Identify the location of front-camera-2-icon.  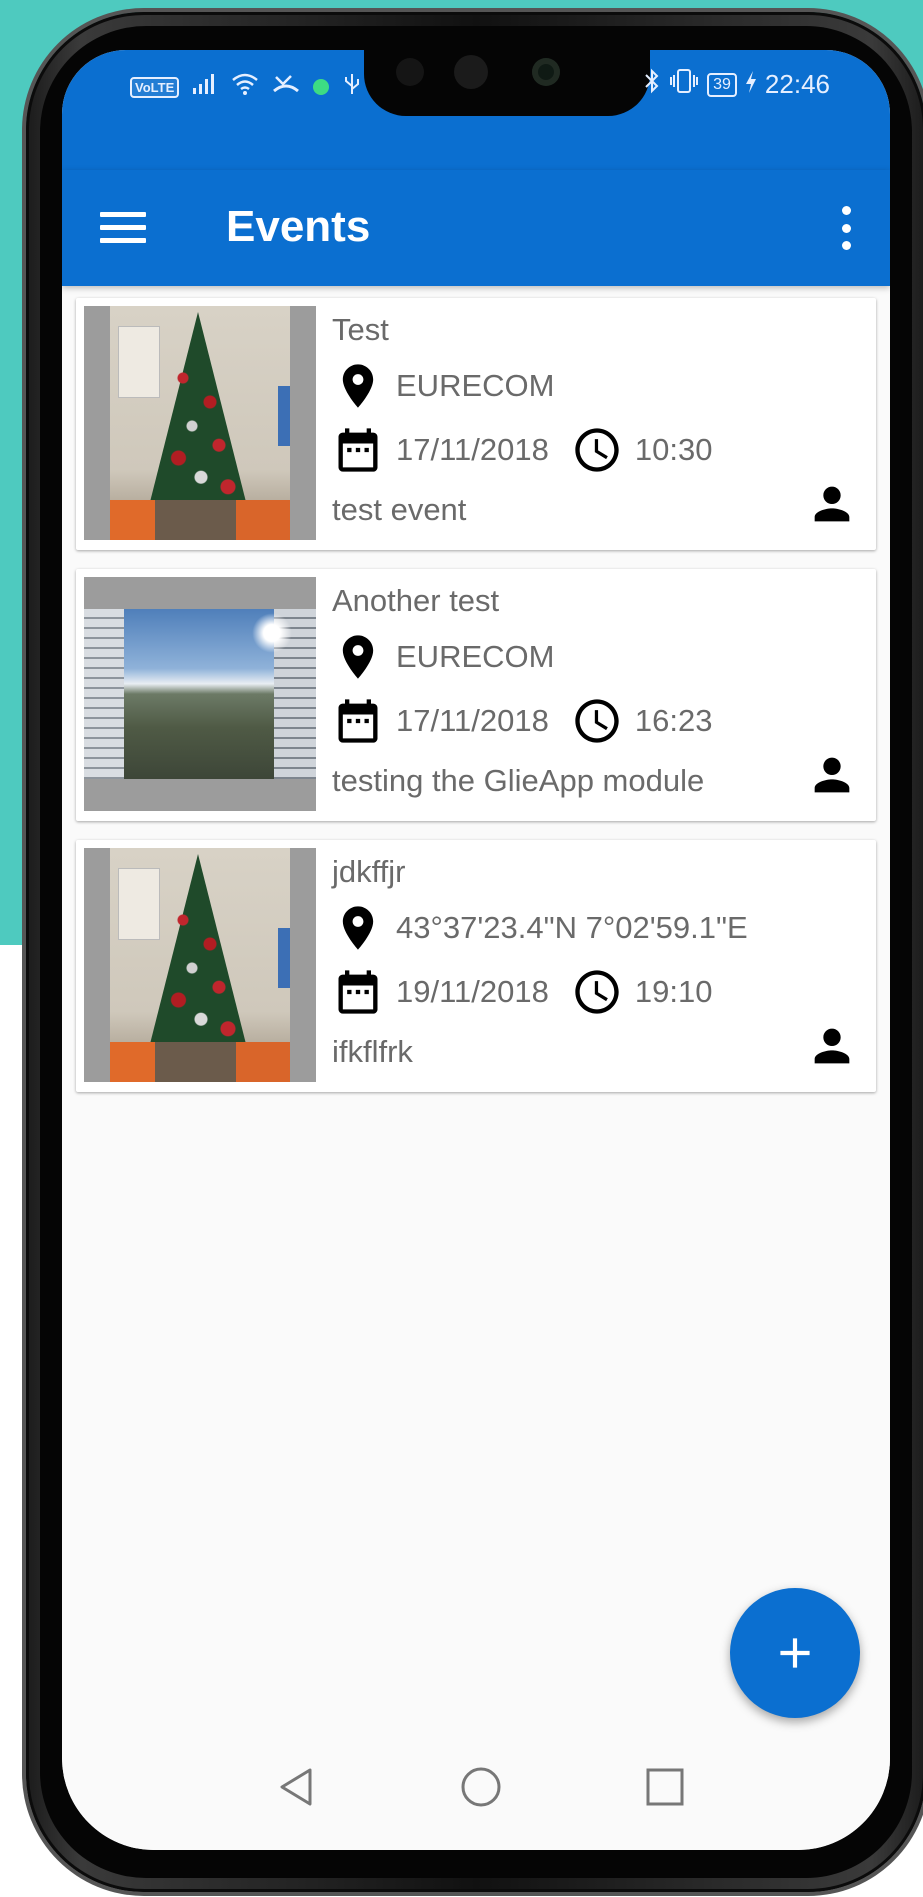
(546, 72).